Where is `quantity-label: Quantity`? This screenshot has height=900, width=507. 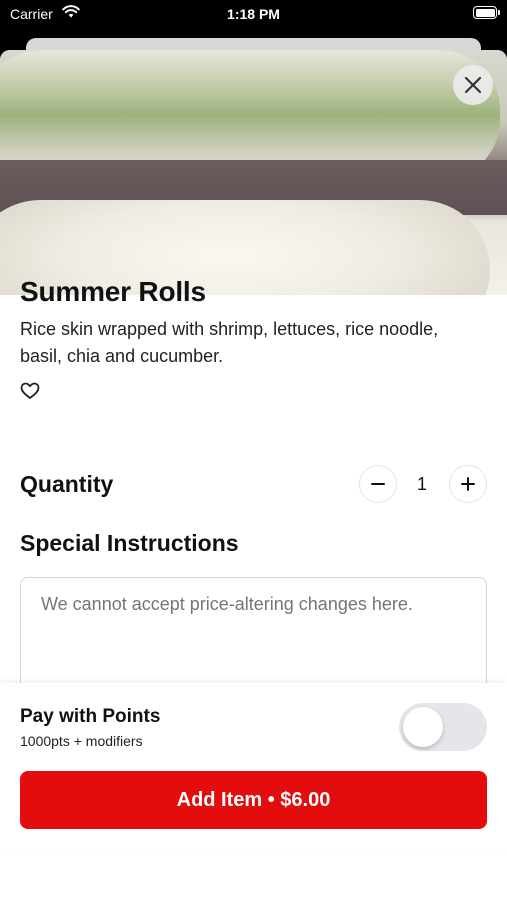 quantity-label: Quantity is located at coordinates (67, 484).